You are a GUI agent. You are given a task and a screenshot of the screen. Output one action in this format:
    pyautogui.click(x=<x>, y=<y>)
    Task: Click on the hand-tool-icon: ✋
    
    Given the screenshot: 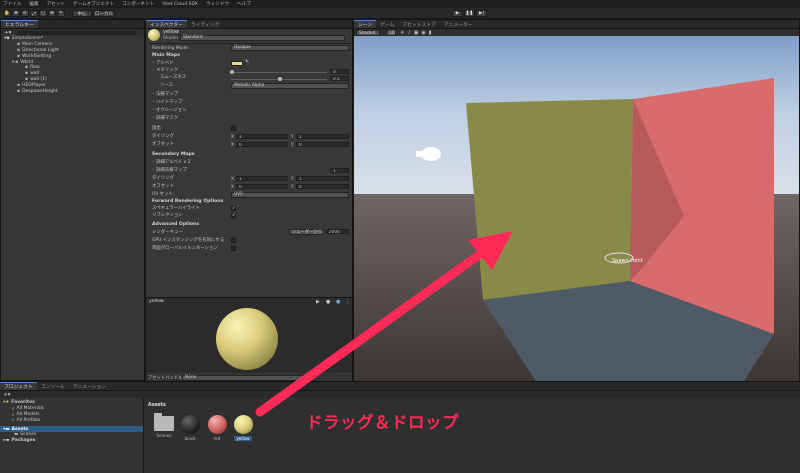 What is the action you would take?
    pyautogui.click(x=7, y=13)
    